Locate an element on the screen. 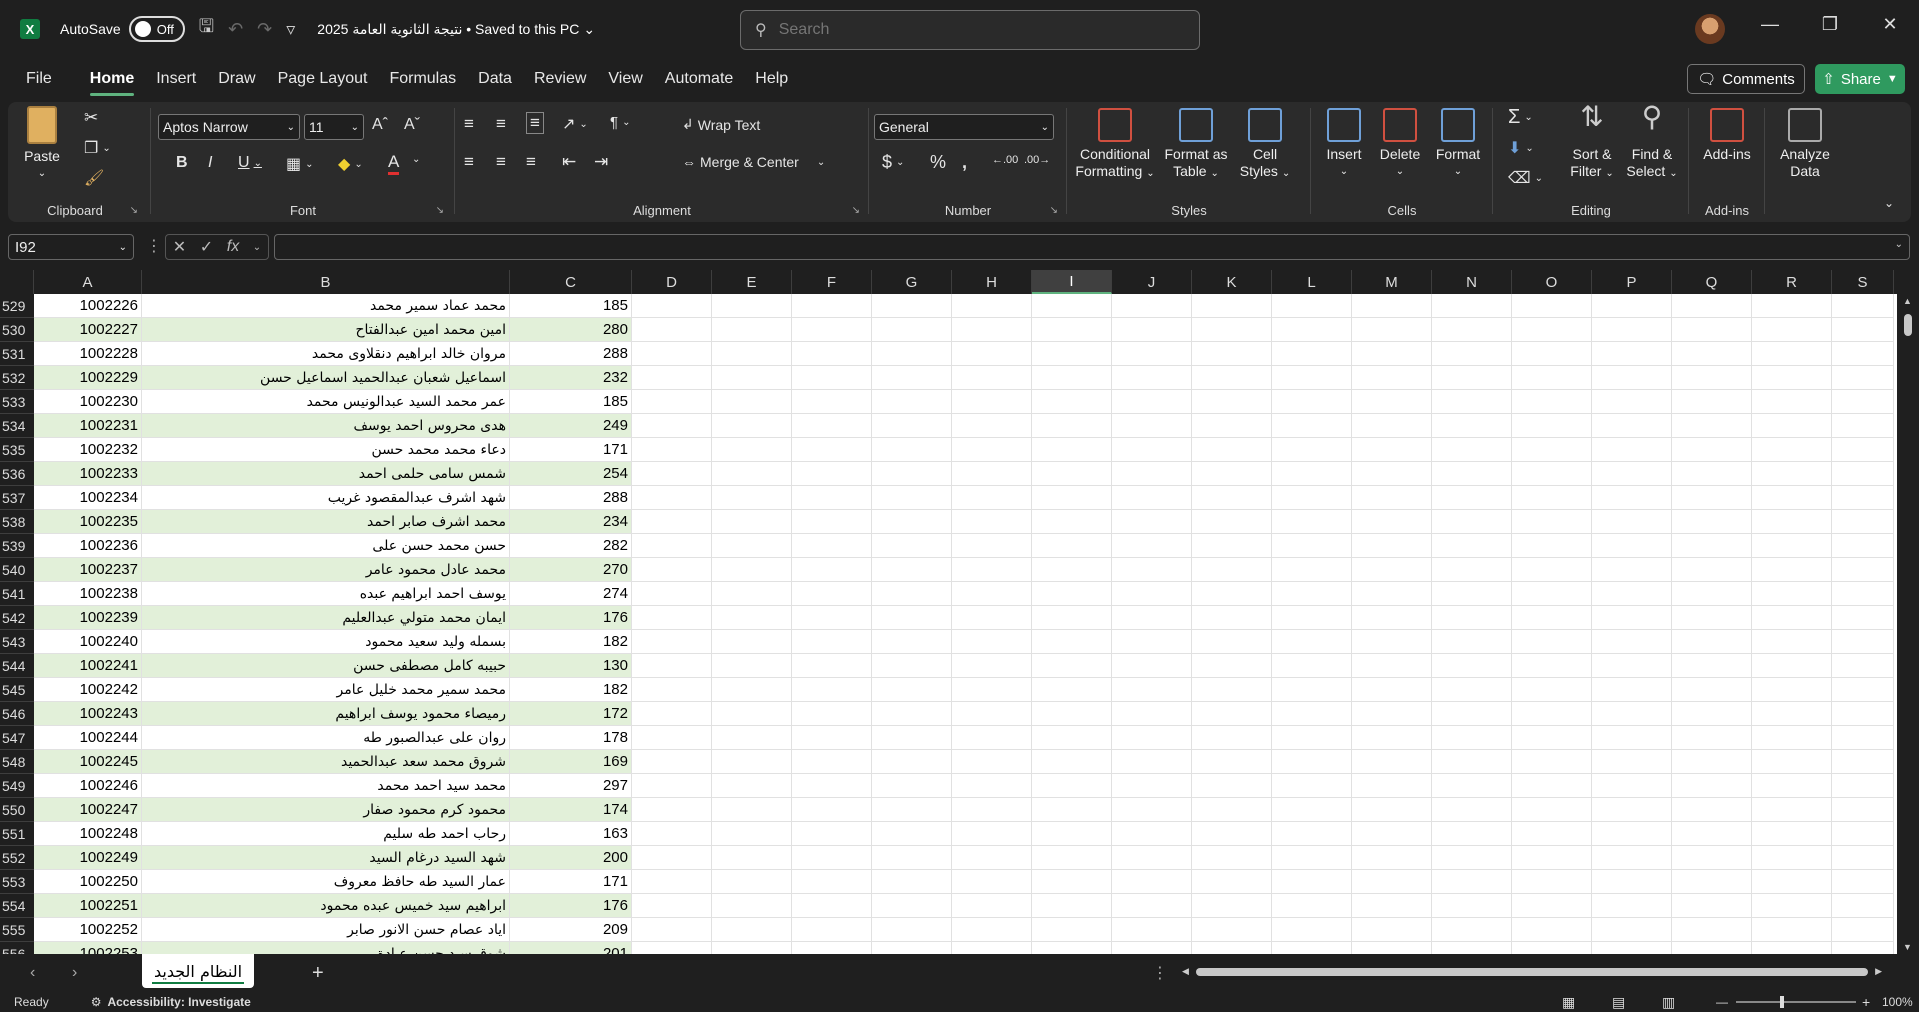  cell-b: بسمله وليد سعيد محمود is located at coordinates (326, 642).